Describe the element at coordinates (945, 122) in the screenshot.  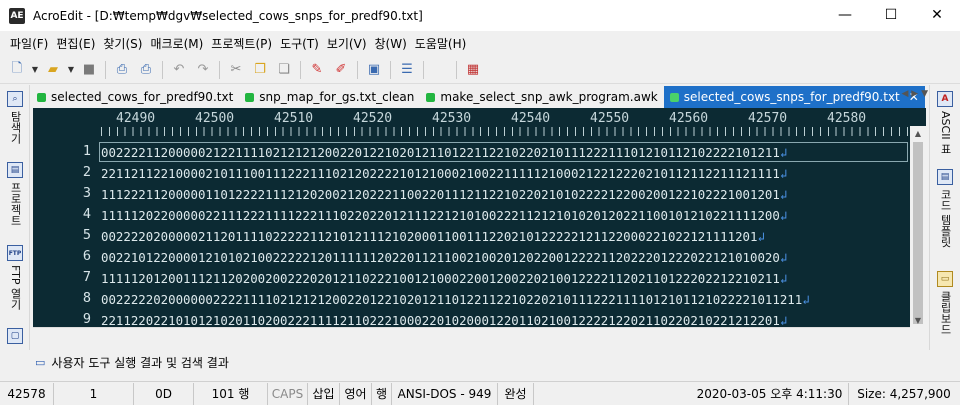
I see `side-tab-ascii: A ASCII 표` at that location.